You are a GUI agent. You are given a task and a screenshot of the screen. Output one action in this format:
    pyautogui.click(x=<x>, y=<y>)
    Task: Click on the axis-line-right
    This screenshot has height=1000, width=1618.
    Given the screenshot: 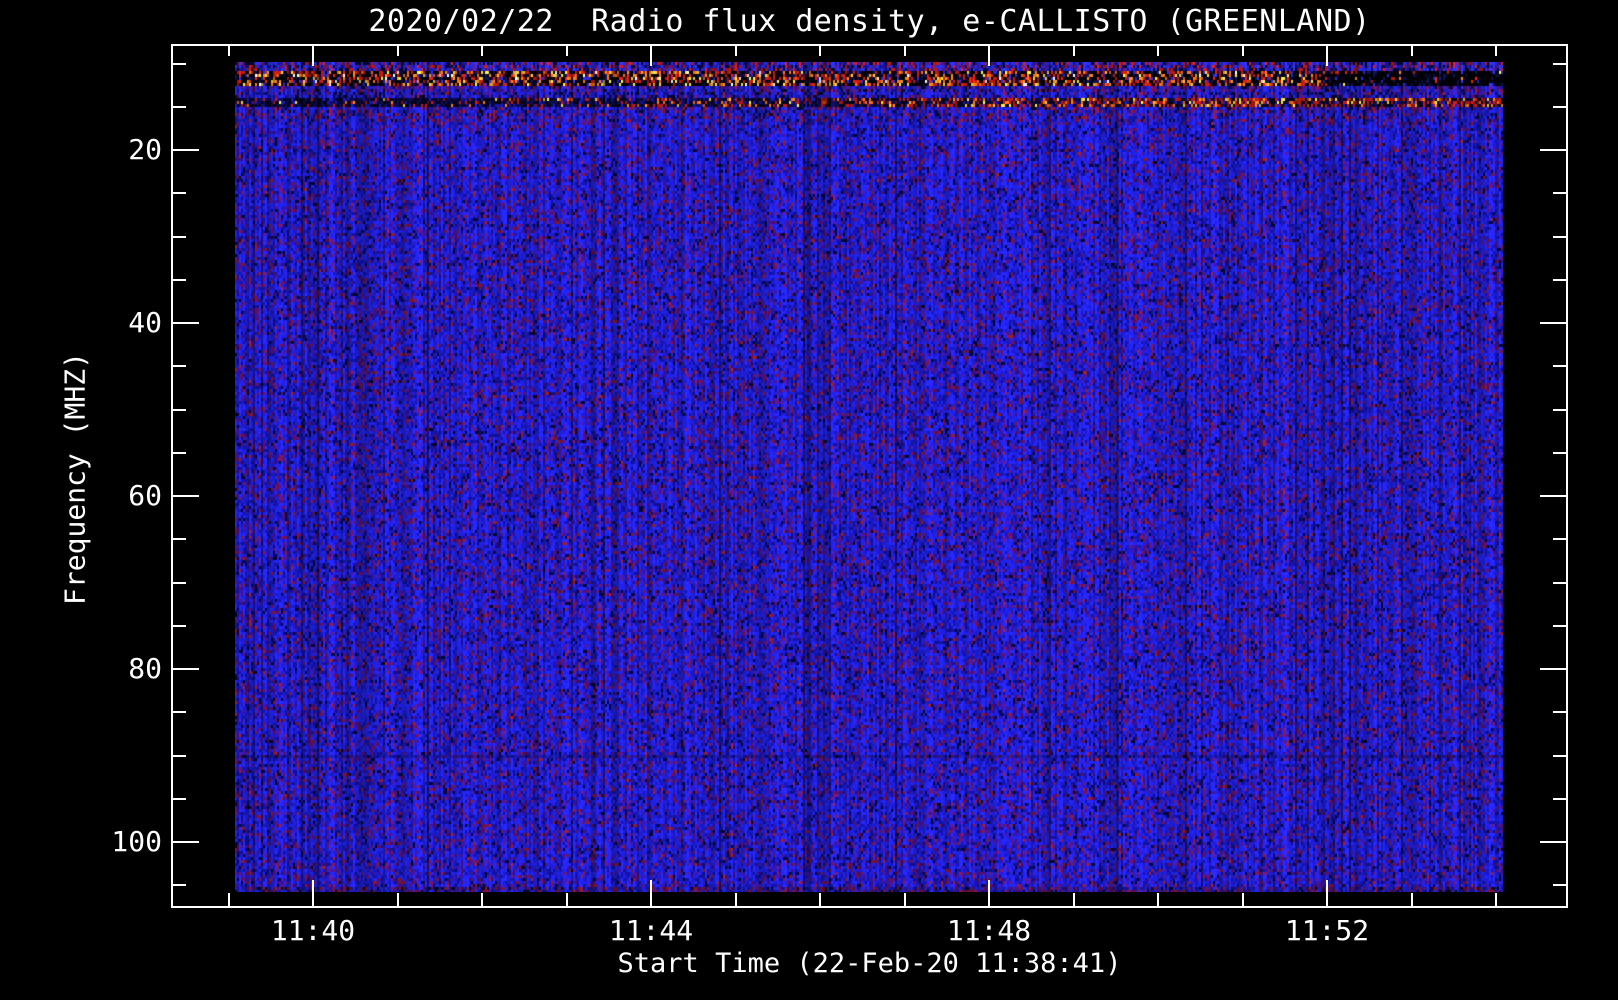 What is the action you would take?
    pyautogui.click(x=1567, y=476)
    